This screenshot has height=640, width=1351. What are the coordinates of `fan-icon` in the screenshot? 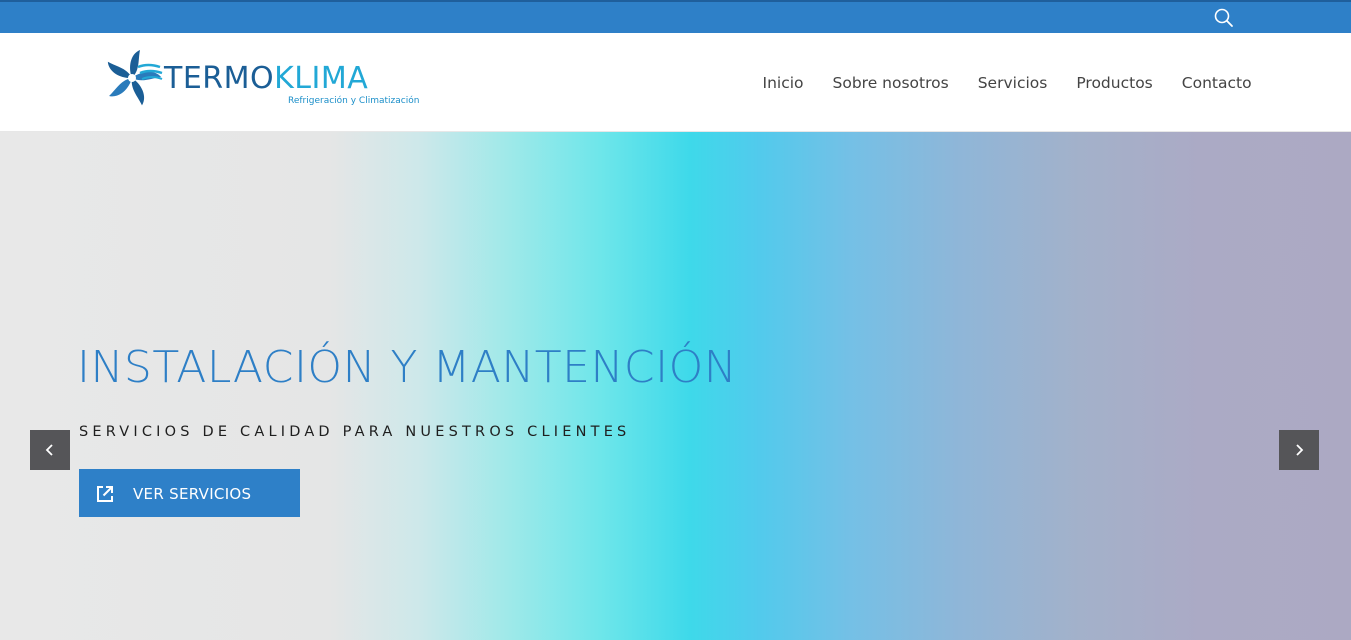 It's located at (135, 78).